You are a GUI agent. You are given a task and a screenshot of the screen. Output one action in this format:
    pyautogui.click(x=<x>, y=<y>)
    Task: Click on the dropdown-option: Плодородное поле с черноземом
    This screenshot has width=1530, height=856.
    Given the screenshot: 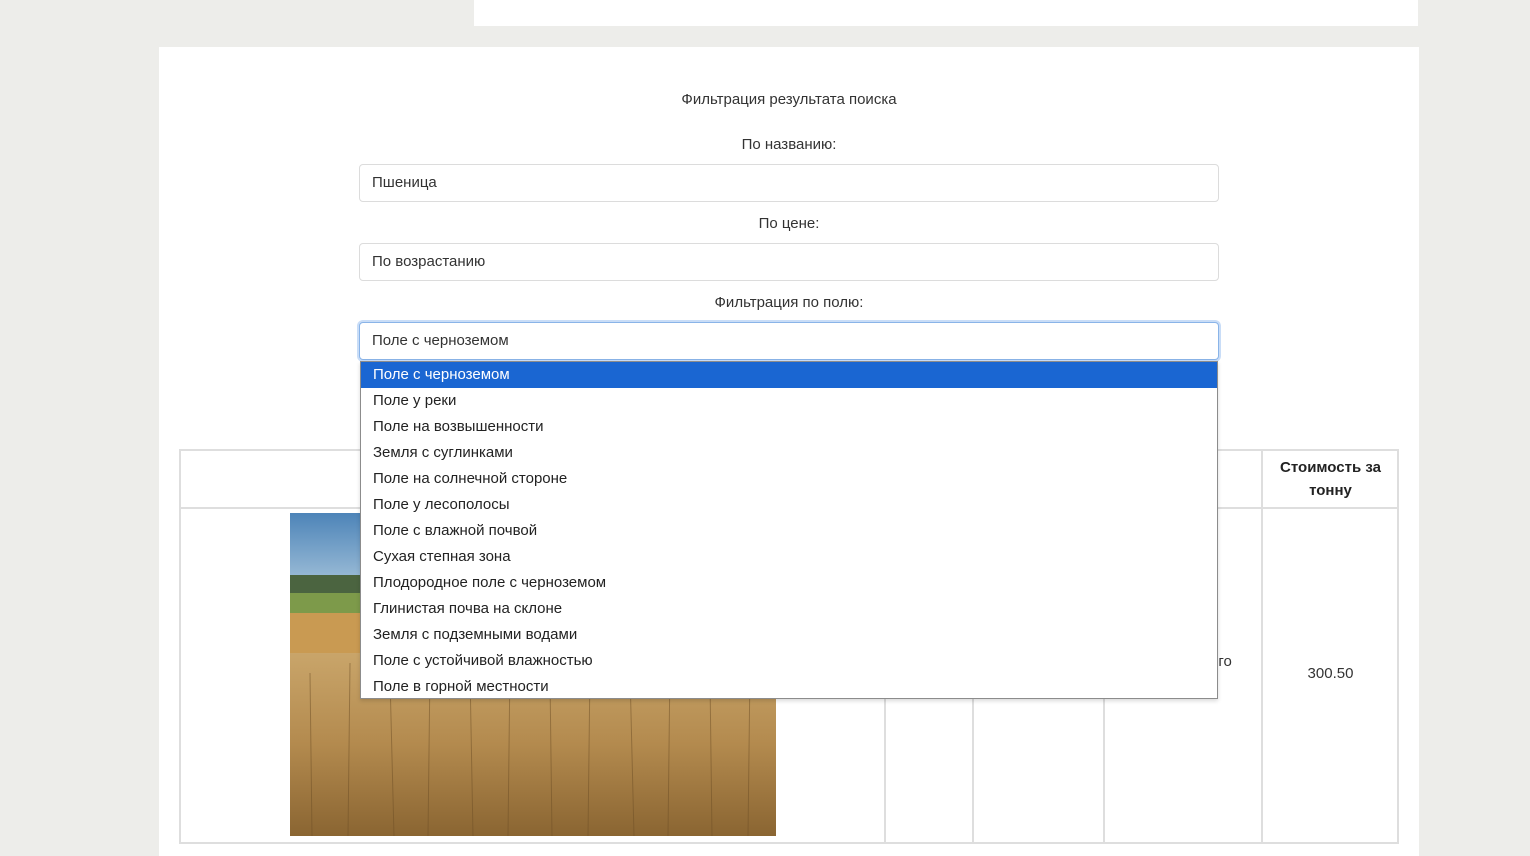 What is the action you would take?
    pyautogui.click(x=789, y=583)
    